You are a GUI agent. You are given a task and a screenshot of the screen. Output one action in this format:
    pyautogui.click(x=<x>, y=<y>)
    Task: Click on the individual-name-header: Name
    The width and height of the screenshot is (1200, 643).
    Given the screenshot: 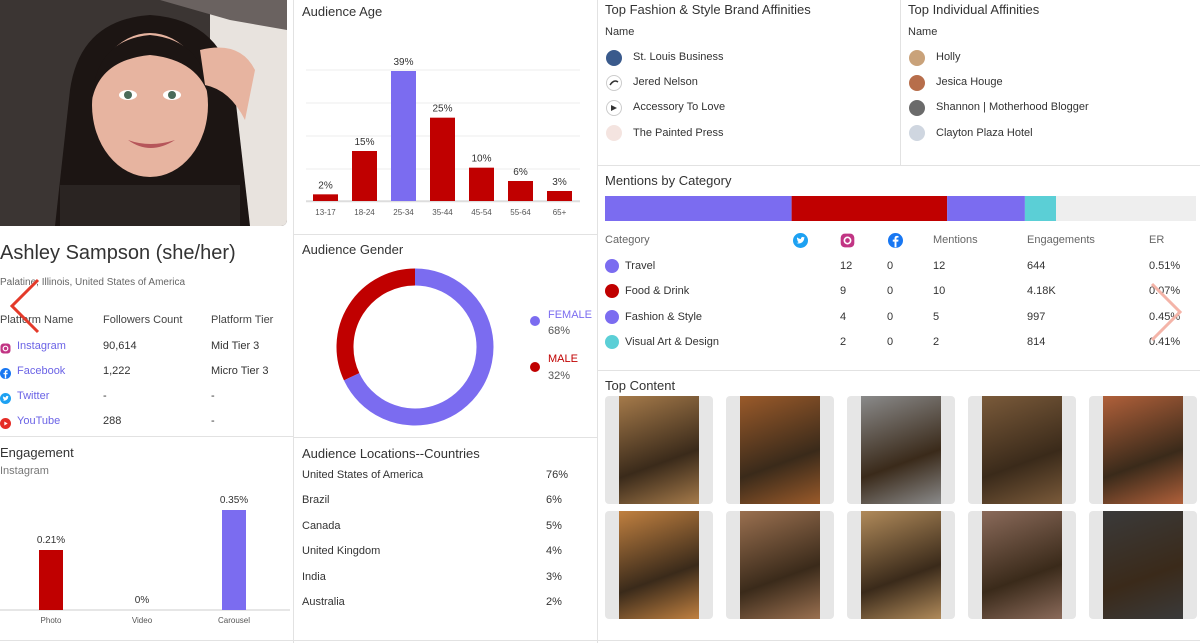 What is the action you would take?
    pyautogui.click(x=923, y=32)
    